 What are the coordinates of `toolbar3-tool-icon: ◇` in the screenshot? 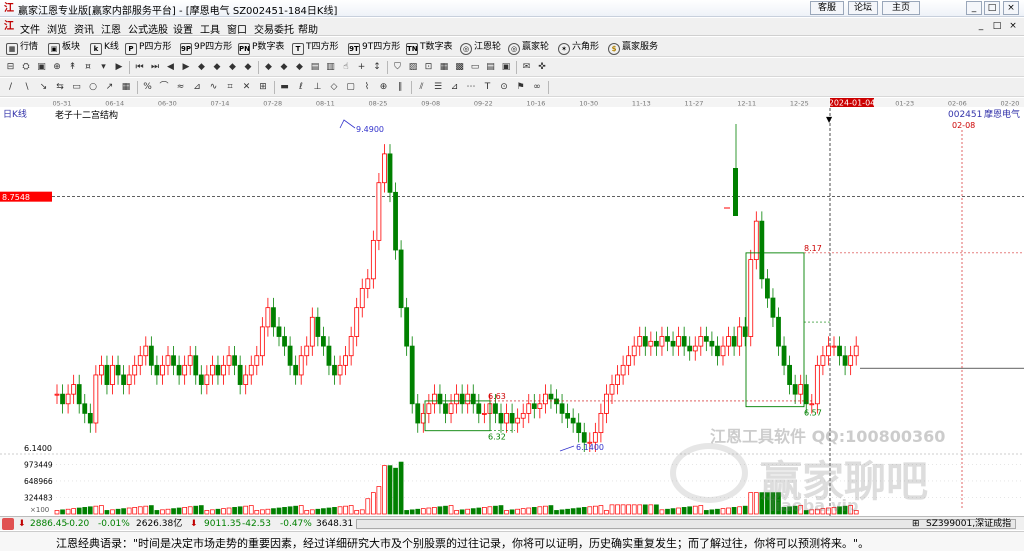 It's located at (334, 87).